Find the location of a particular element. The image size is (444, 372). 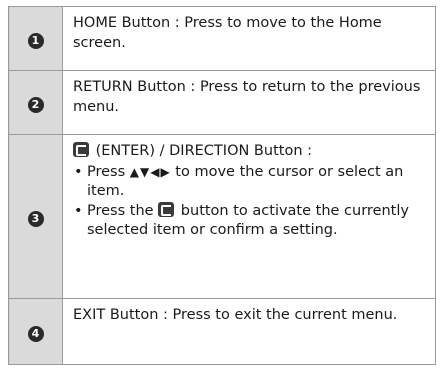

number-badge: 1 is located at coordinates (35, 40).